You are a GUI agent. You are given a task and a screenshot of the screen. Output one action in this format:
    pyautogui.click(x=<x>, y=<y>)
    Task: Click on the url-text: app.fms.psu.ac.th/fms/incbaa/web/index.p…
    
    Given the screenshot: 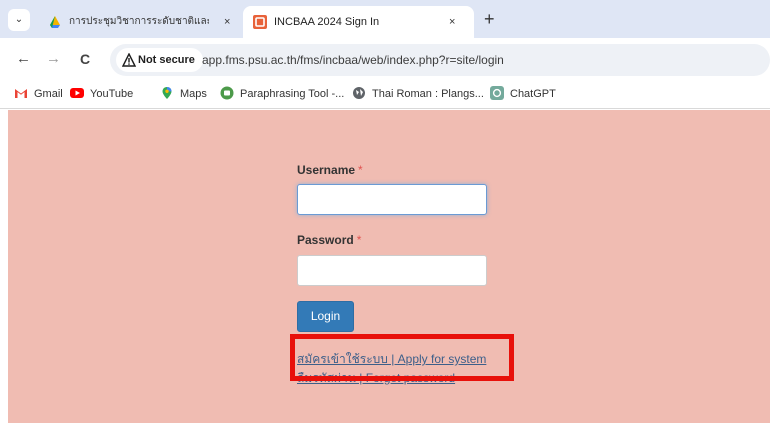 What is the action you would take?
    pyautogui.click(x=353, y=60)
    